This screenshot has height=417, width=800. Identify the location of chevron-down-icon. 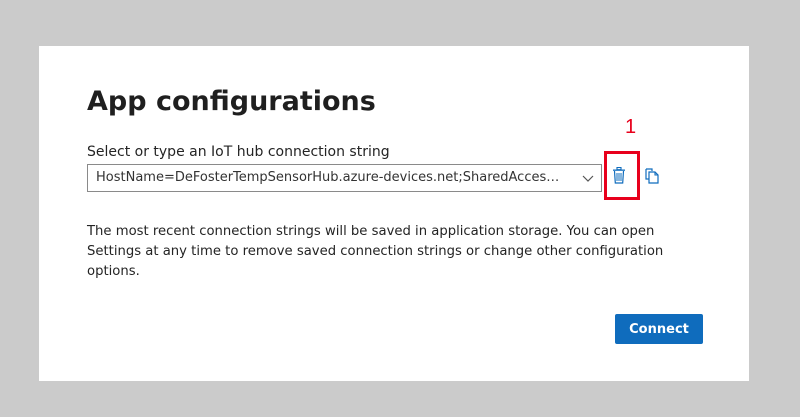
(588, 178).